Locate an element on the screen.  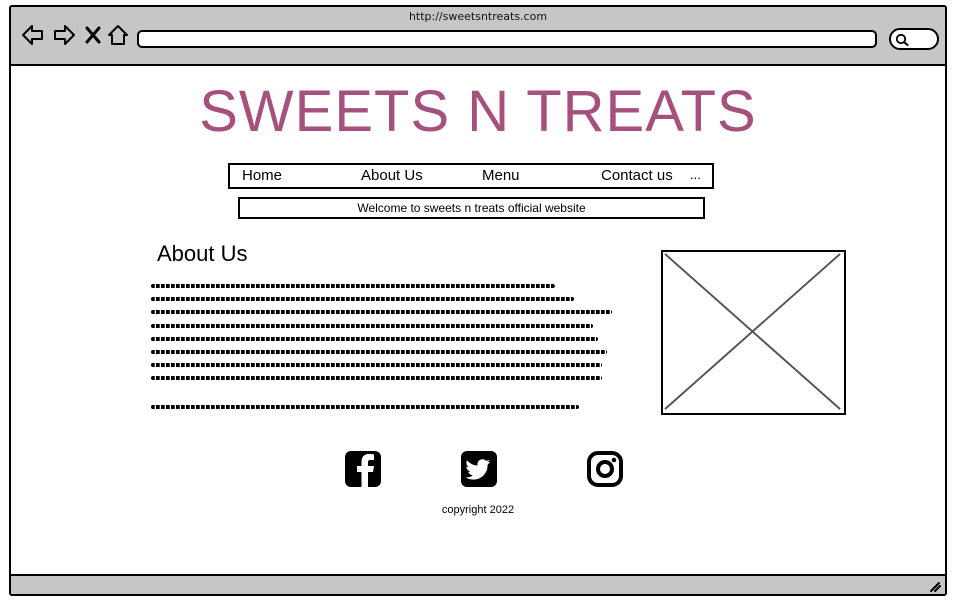
search-button is located at coordinates (914, 39).